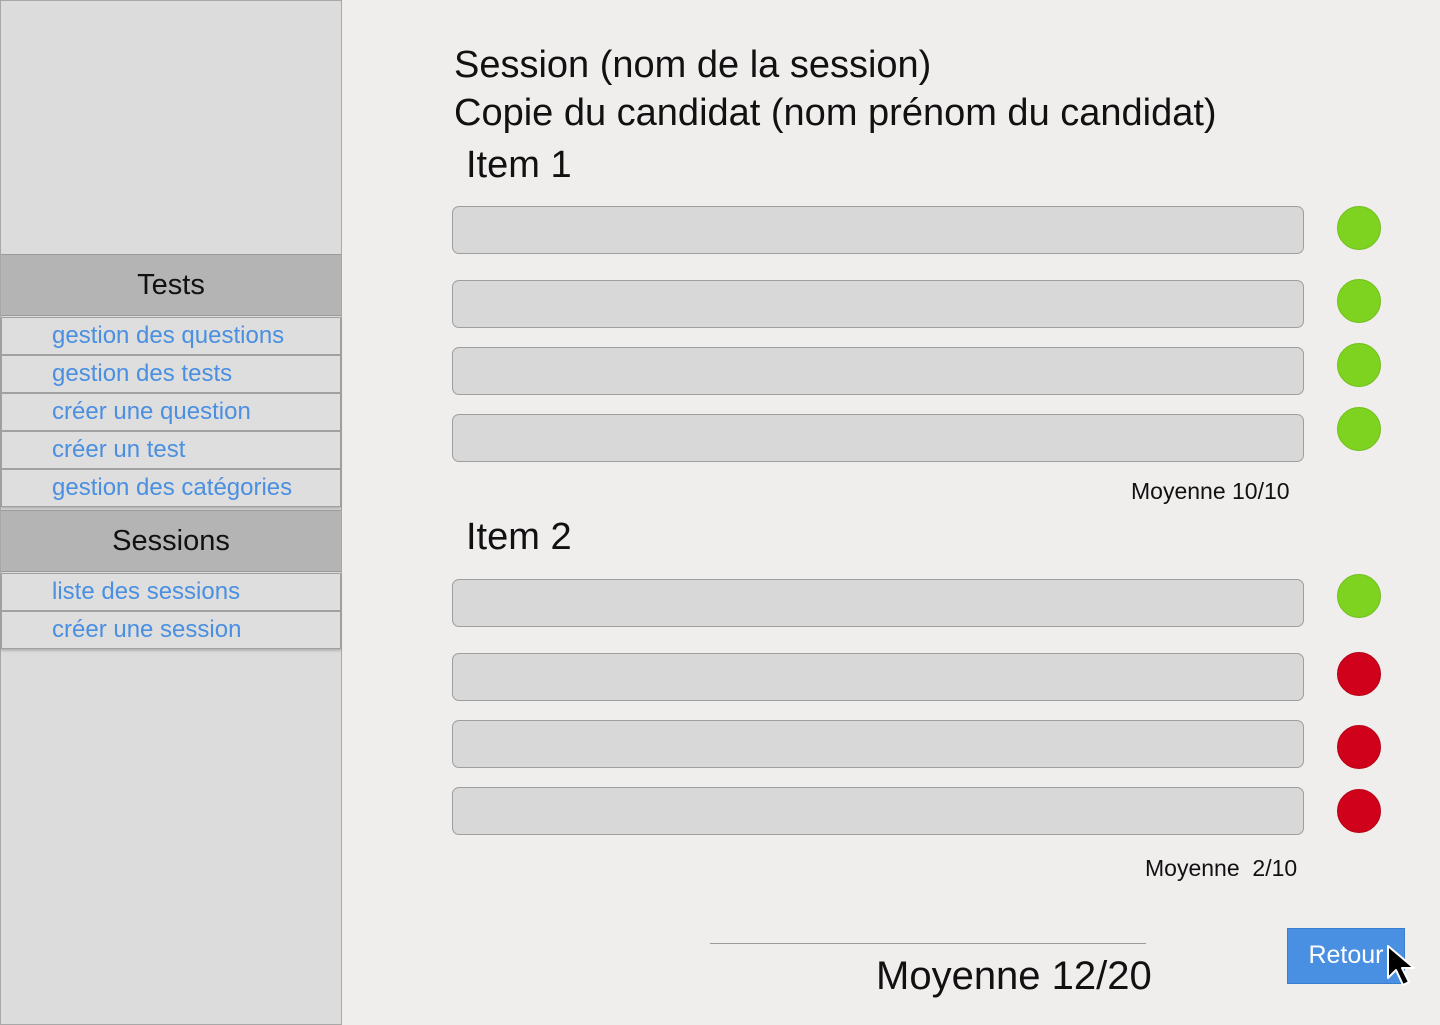 This screenshot has height=1025, width=1440. Describe the element at coordinates (1210, 491) in the screenshot. I see `item-average: Moyenne 10/10` at that location.